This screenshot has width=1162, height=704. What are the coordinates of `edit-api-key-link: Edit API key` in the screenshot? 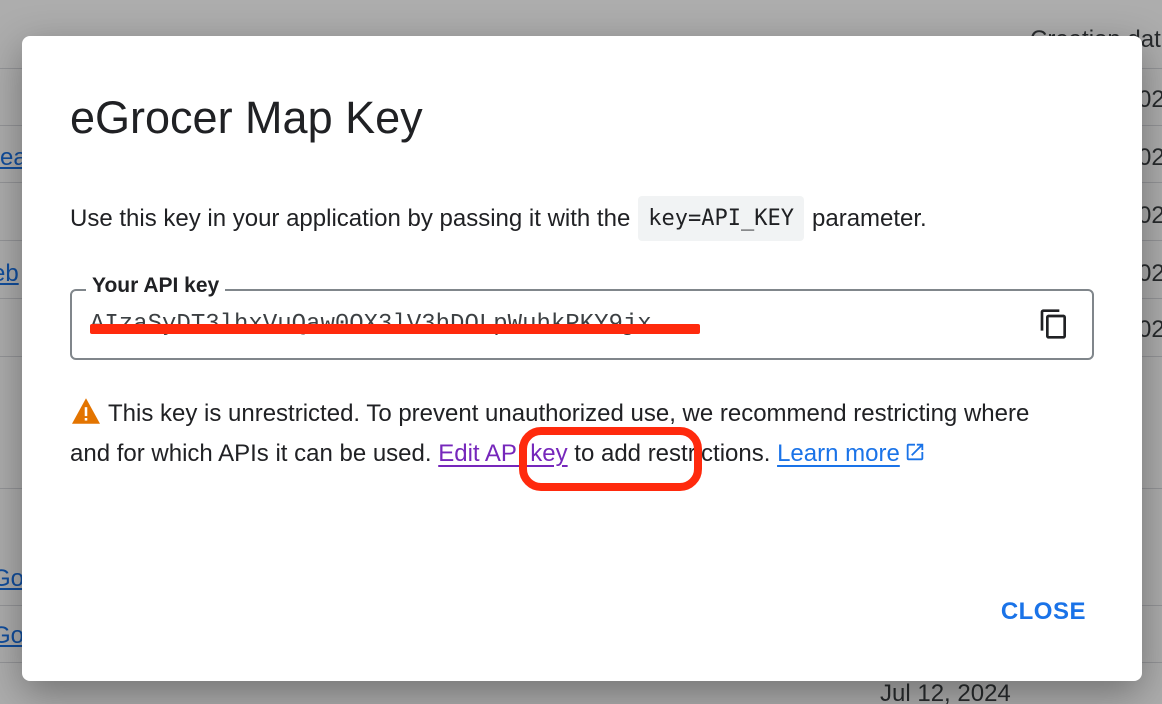 It's located at (502, 453).